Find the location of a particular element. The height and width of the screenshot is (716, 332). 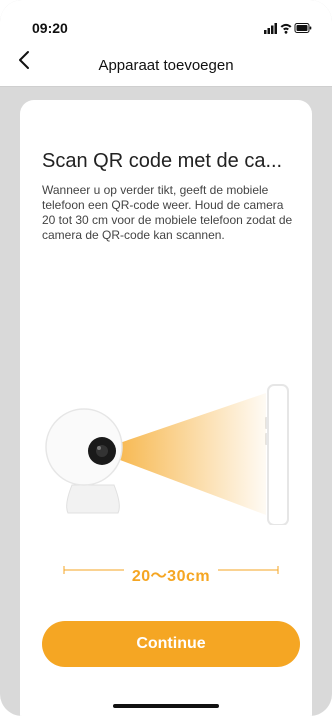

status-time: 09:20 is located at coordinates (50, 28).